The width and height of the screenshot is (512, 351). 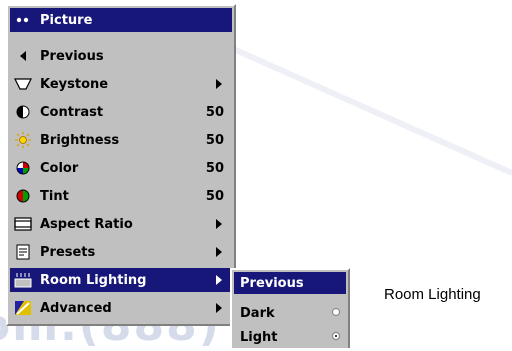 I want to click on submenu-item-previous: Previous, so click(x=290, y=283).